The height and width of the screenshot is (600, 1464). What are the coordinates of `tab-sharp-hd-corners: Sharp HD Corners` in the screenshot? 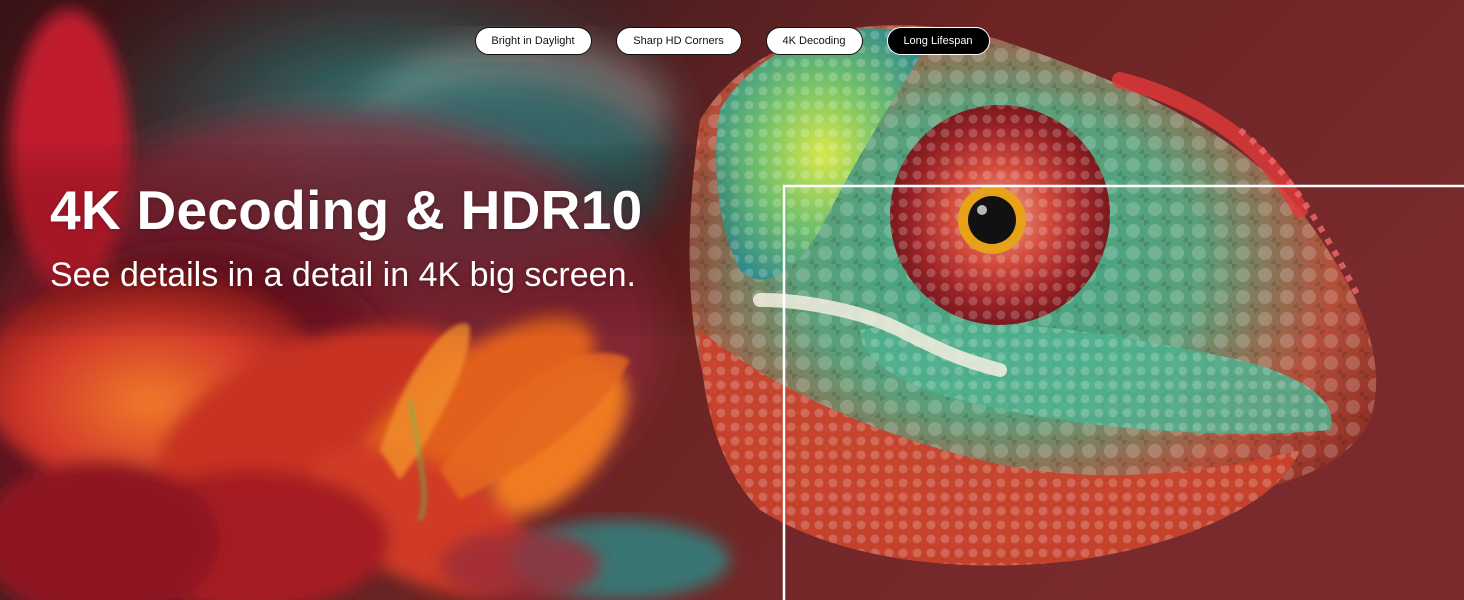 It's located at (678, 41).